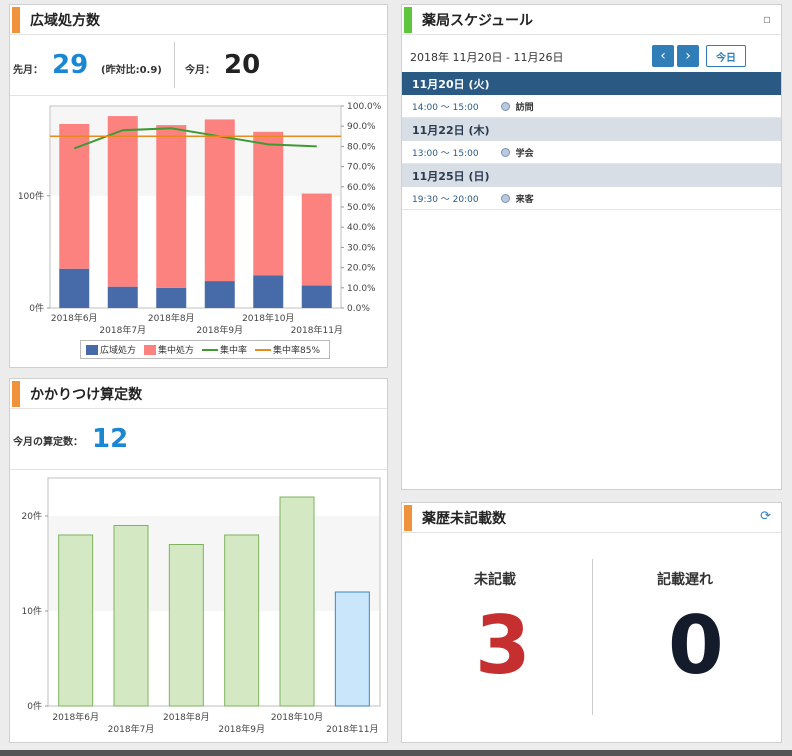 The width and height of the screenshot is (792, 756). I want to click on legend-label: 集中率, so click(234, 351).